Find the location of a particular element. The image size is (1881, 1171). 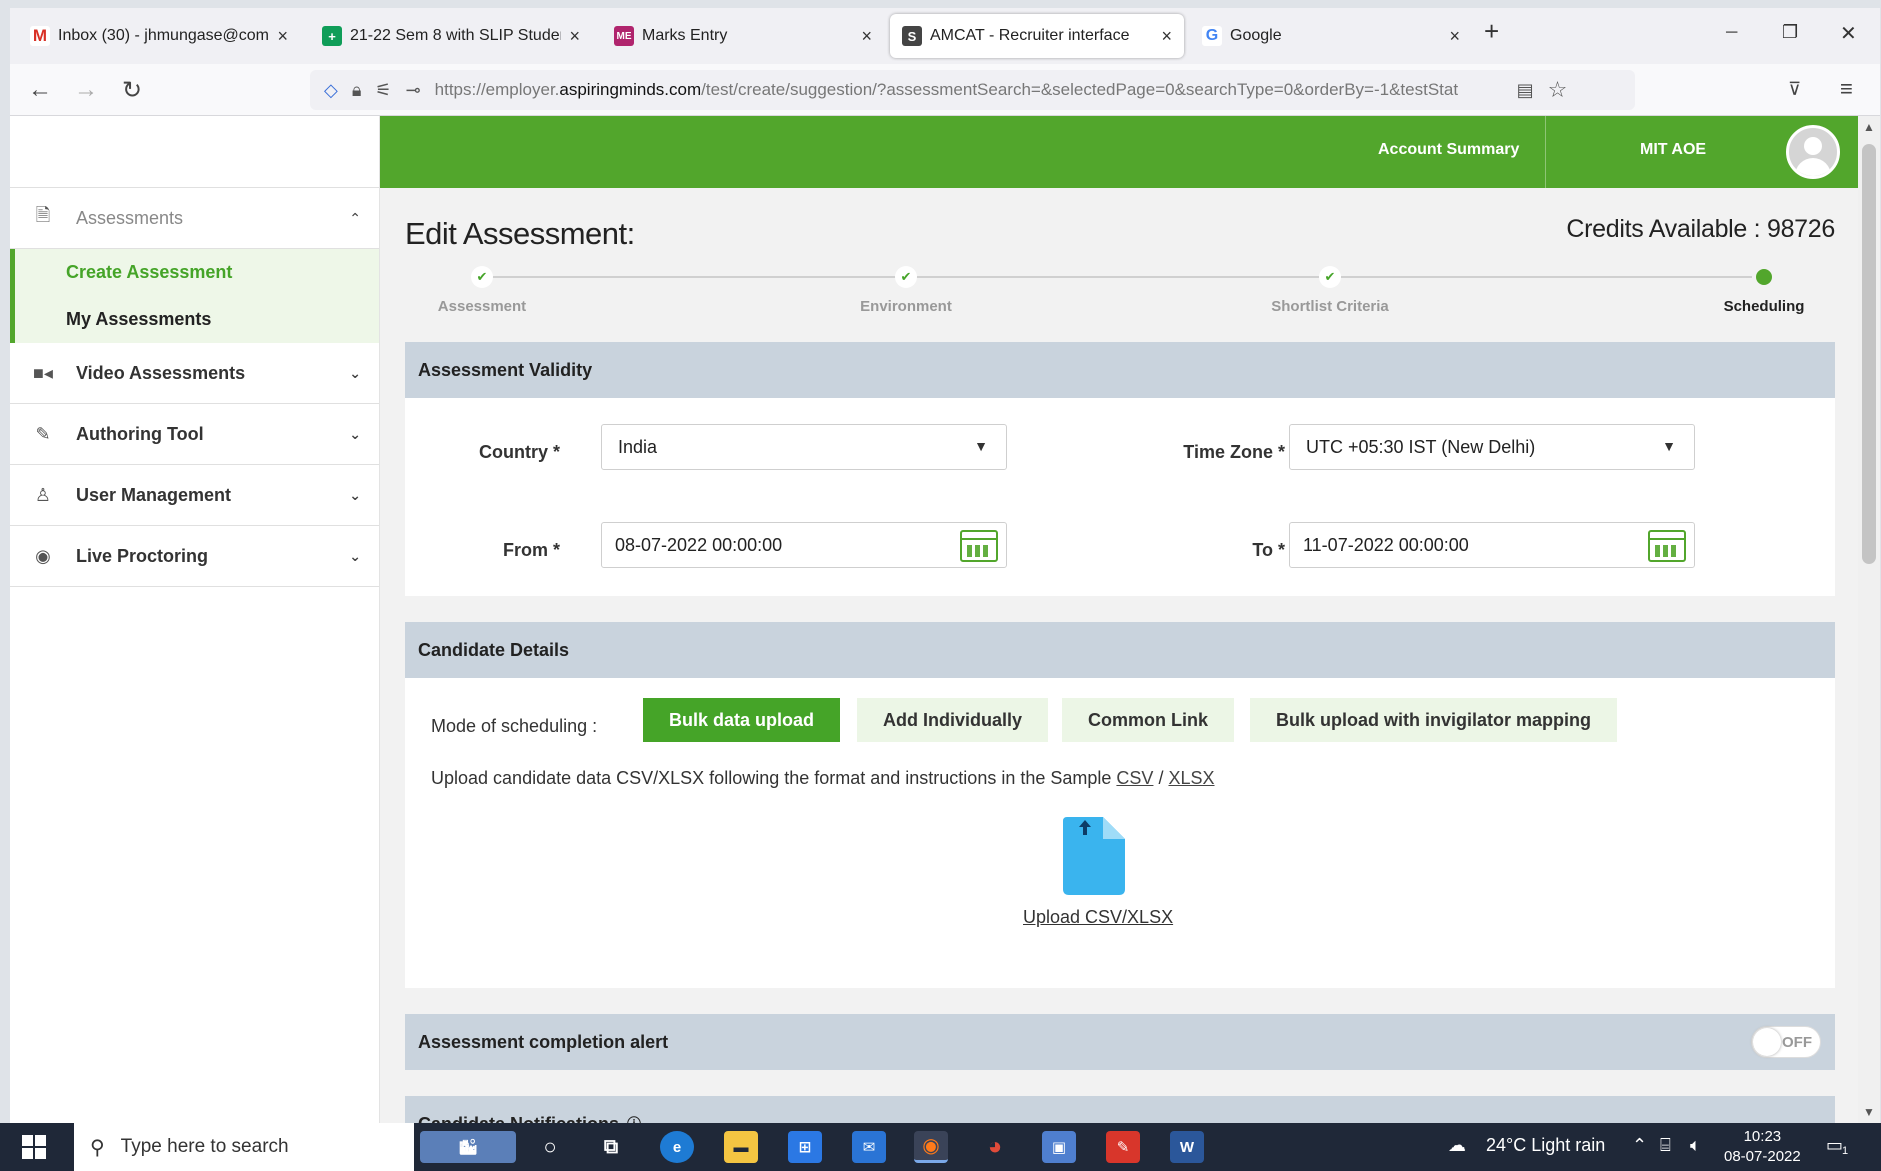

tab-sheet: + 21-22 Sem 8 with SLIP Student C × is located at coordinates (451, 36).